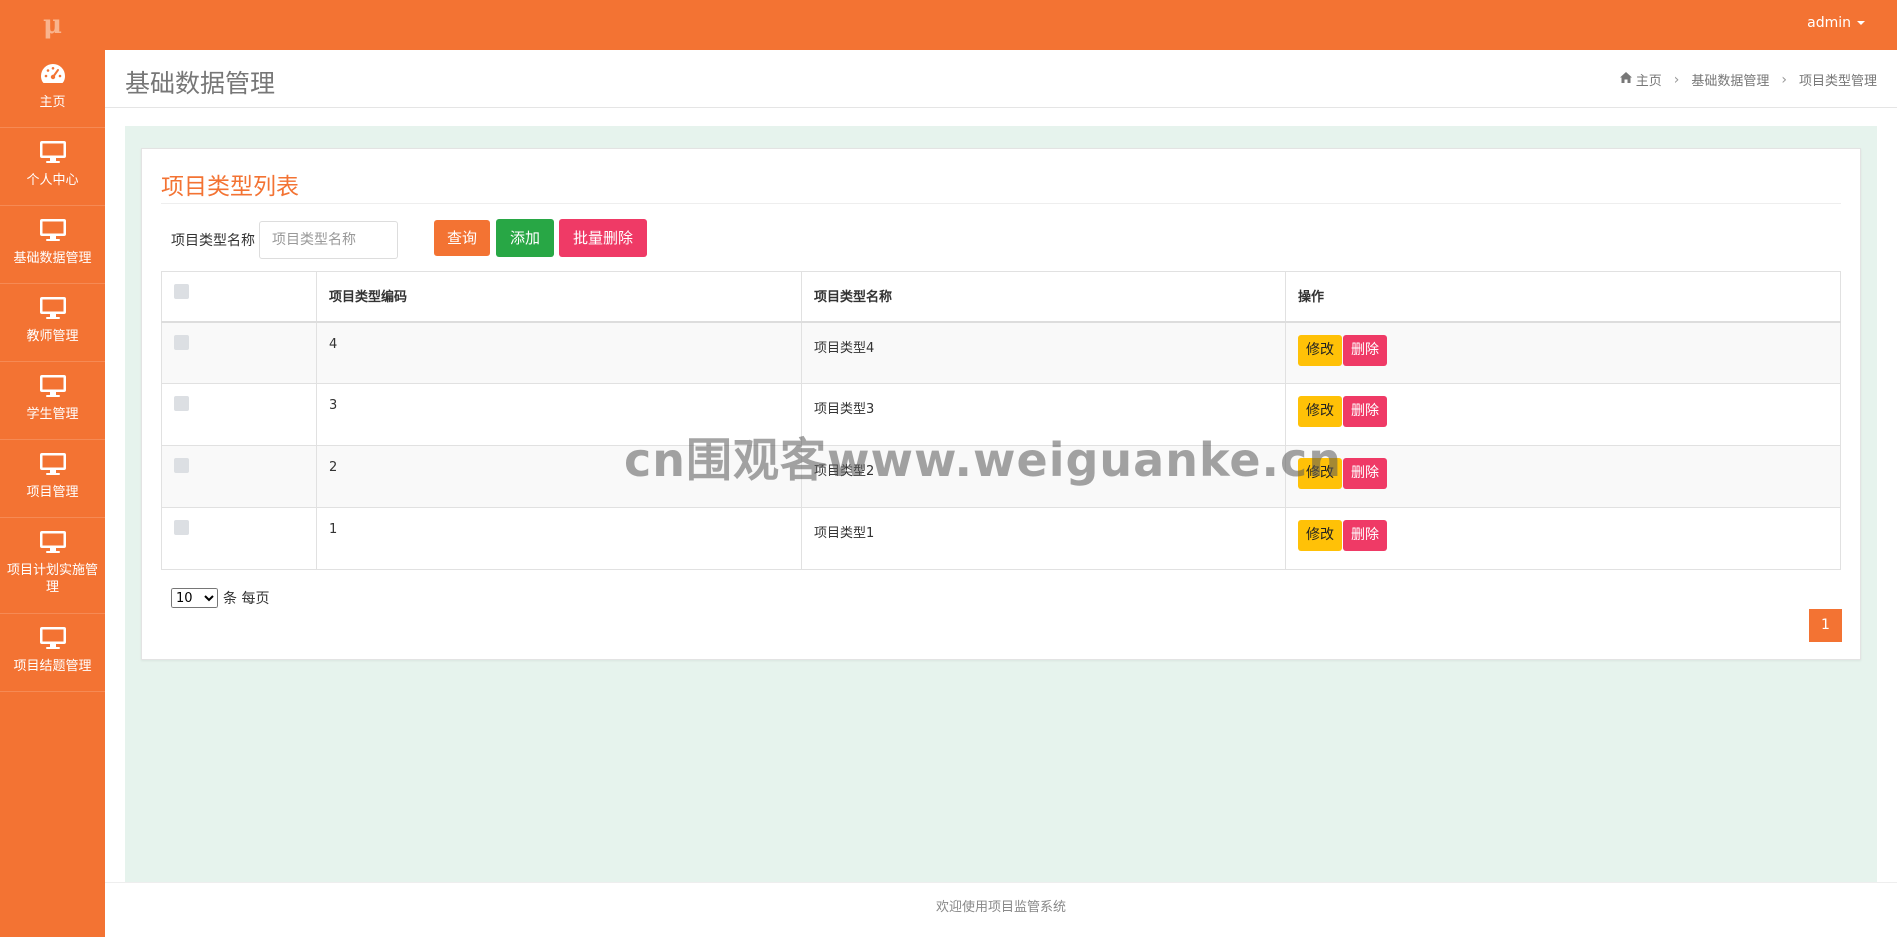 This screenshot has width=1897, height=937. Describe the element at coordinates (1825, 625) in the screenshot. I see `pagination-page-button: 1` at that location.